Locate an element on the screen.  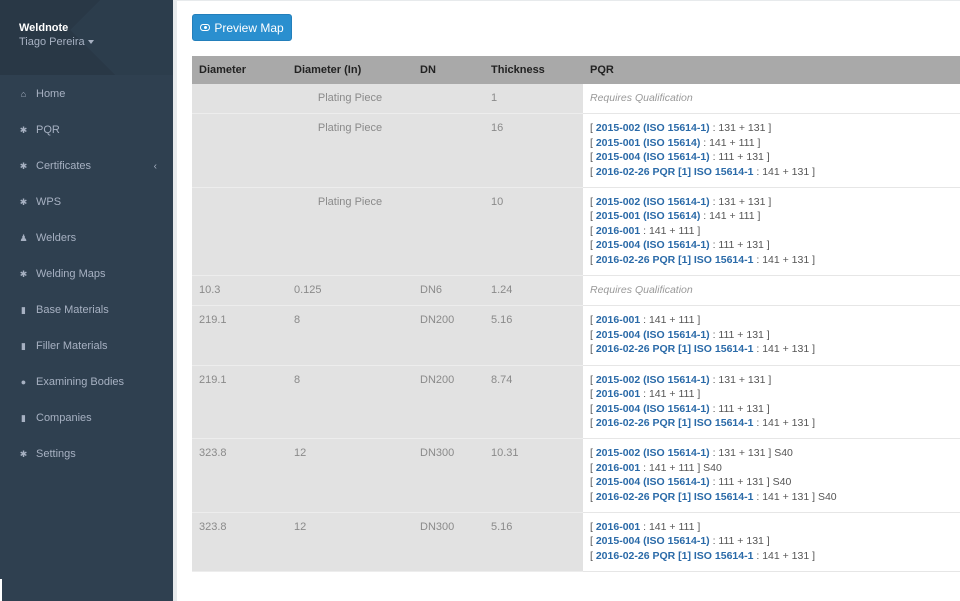
cell-thickness: 1 is located at coordinates (533, 99).